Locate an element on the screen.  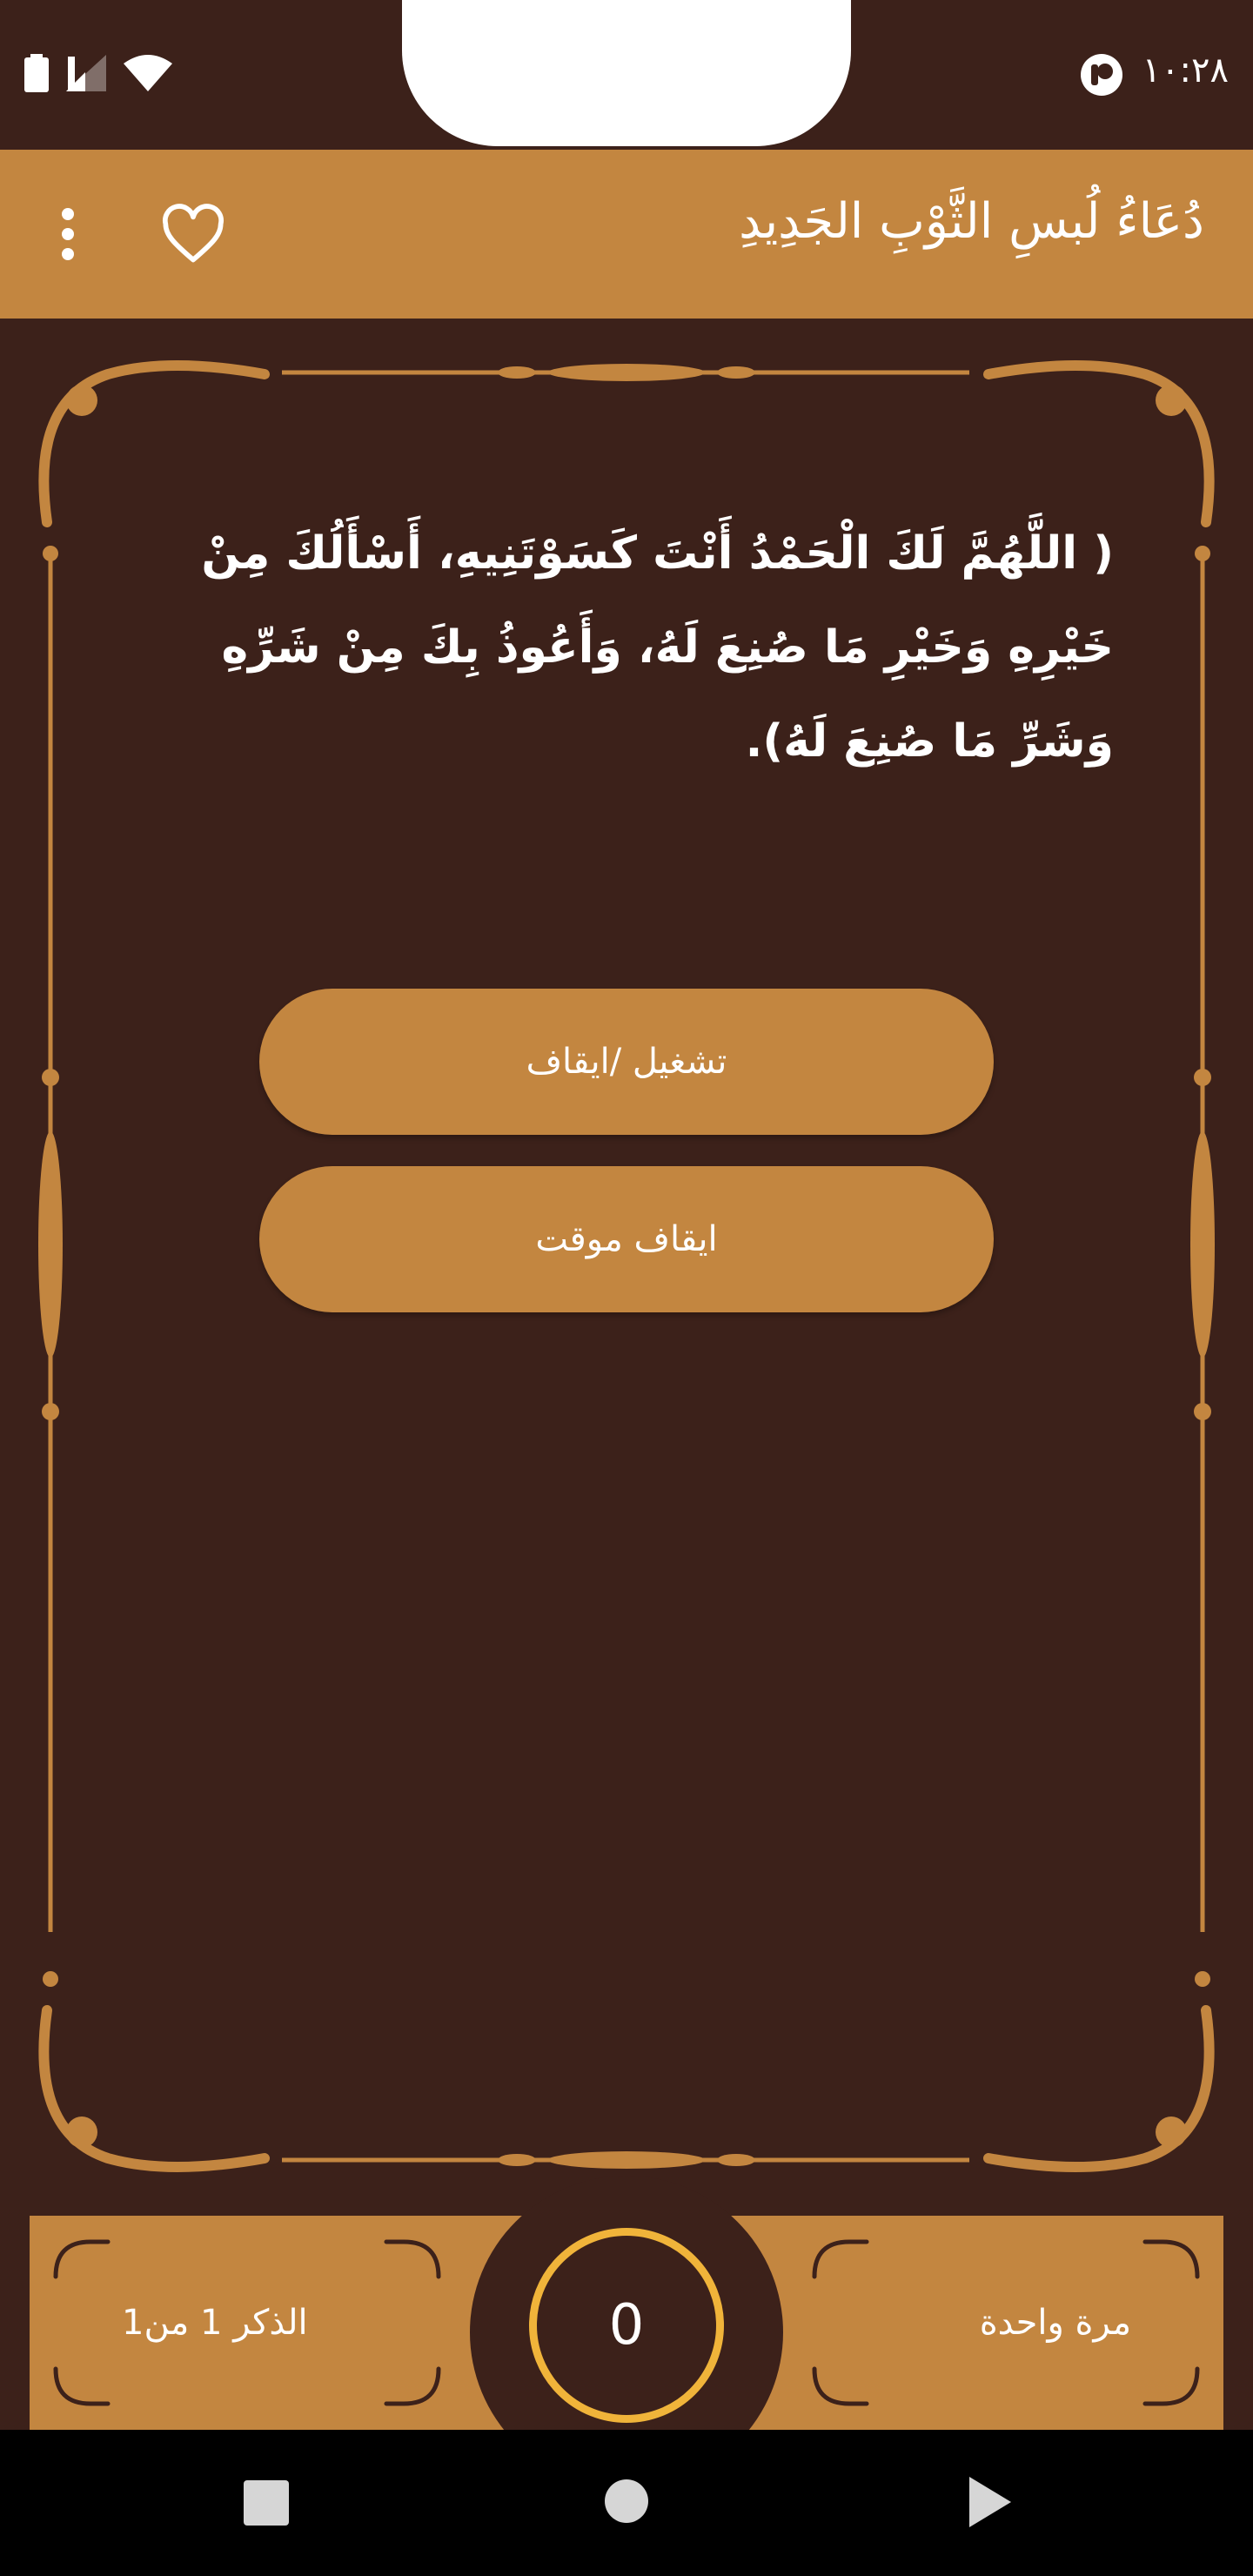
nav-back-icon is located at coordinates (991, 2502).